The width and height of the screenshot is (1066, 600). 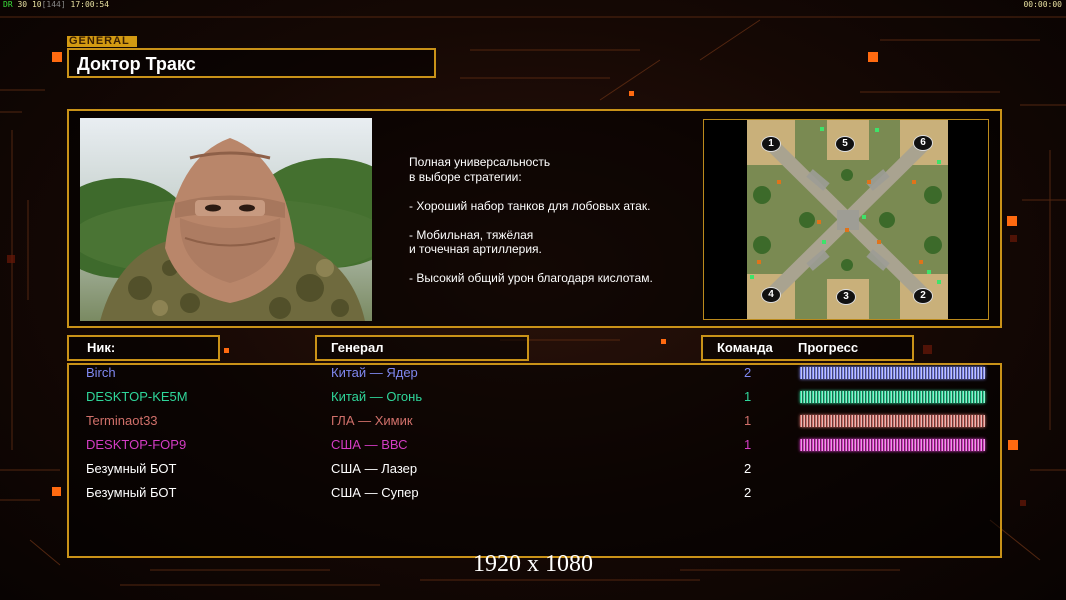 I want to click on start-position-marker: 3, so click(x=846, y=297).